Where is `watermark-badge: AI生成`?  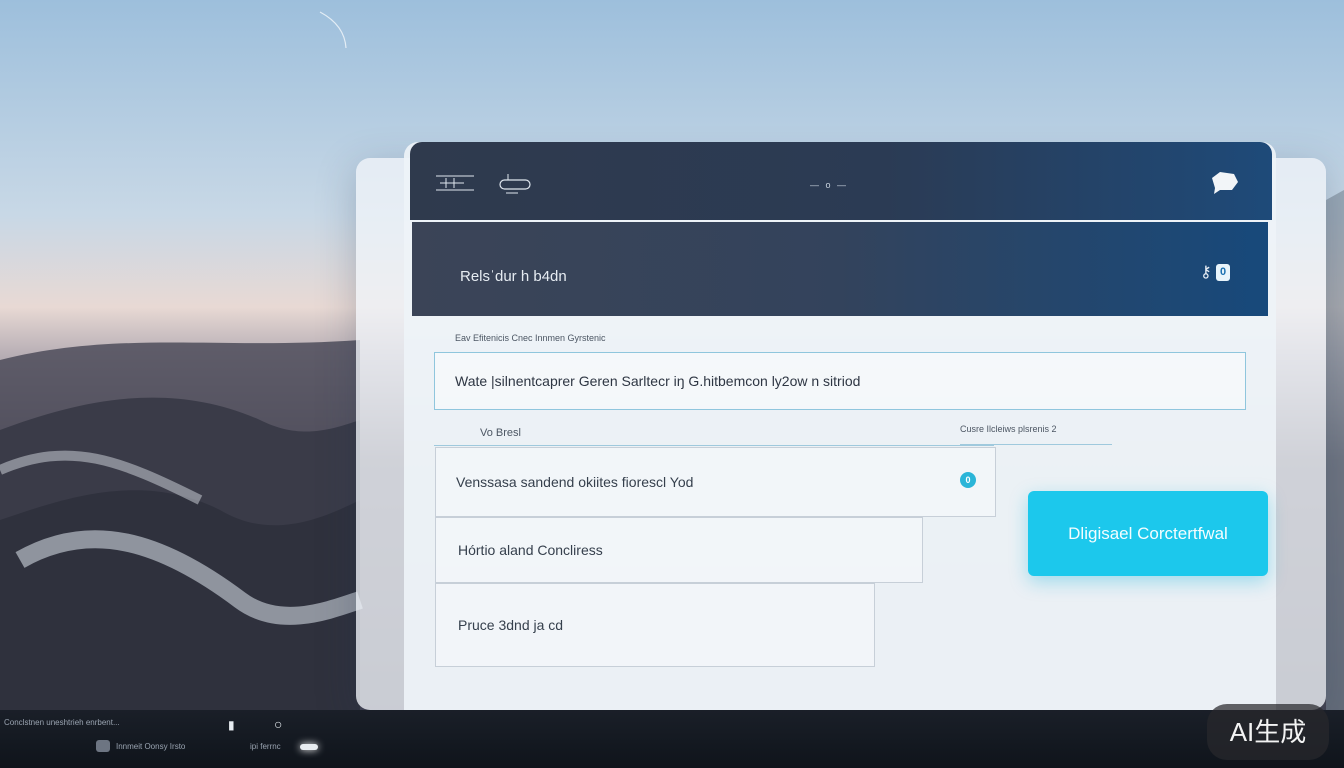
watermark-badge: AI生成 is located at coordinates (1268, 732).